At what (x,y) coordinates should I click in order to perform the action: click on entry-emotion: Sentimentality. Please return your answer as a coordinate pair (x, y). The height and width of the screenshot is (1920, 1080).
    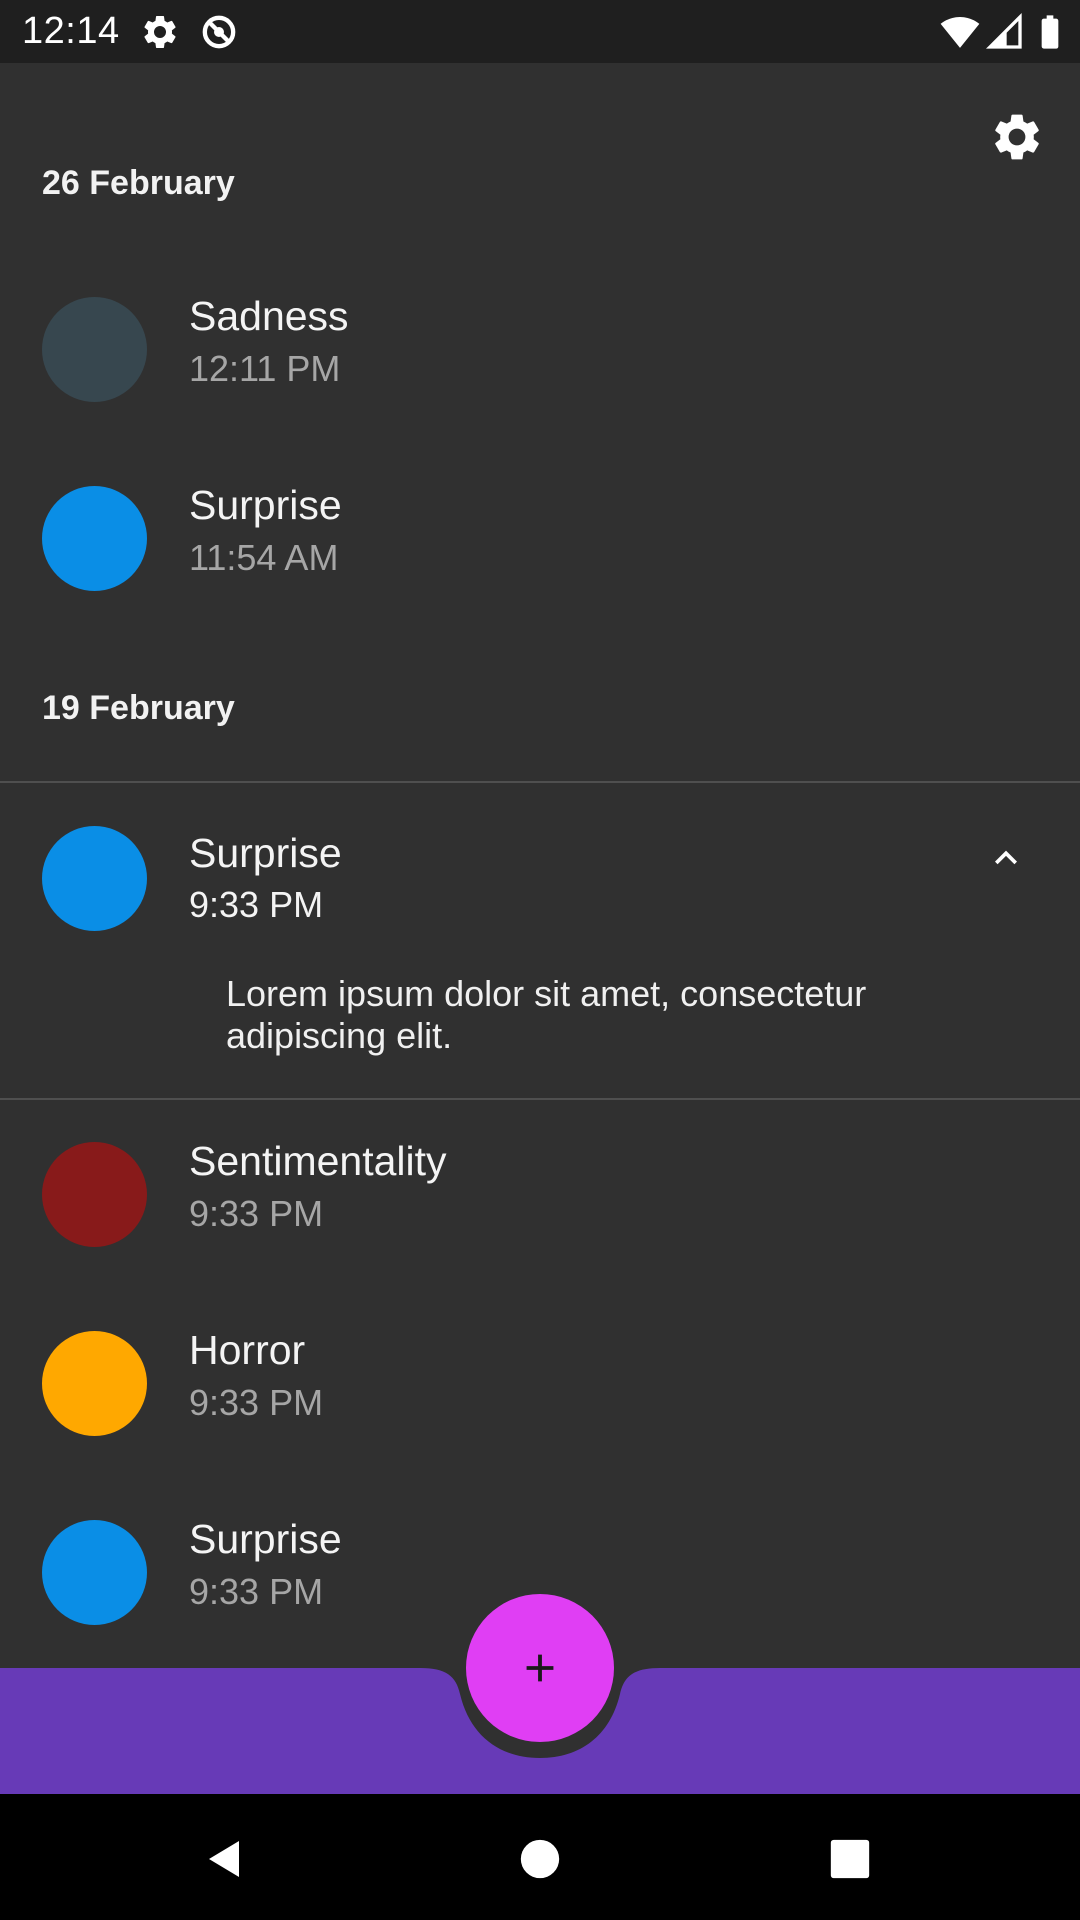
    Looking at the image, I should click on (318, 1161).